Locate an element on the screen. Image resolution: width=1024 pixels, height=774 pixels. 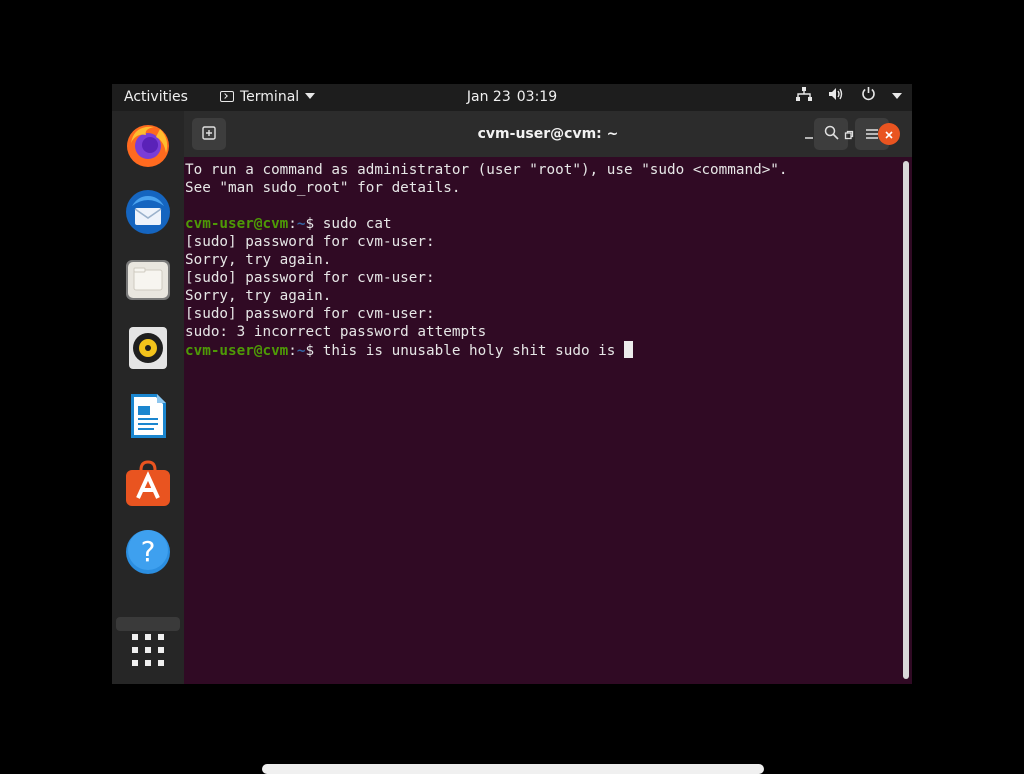
show-apps-icon is located at coordinates (148, 650).